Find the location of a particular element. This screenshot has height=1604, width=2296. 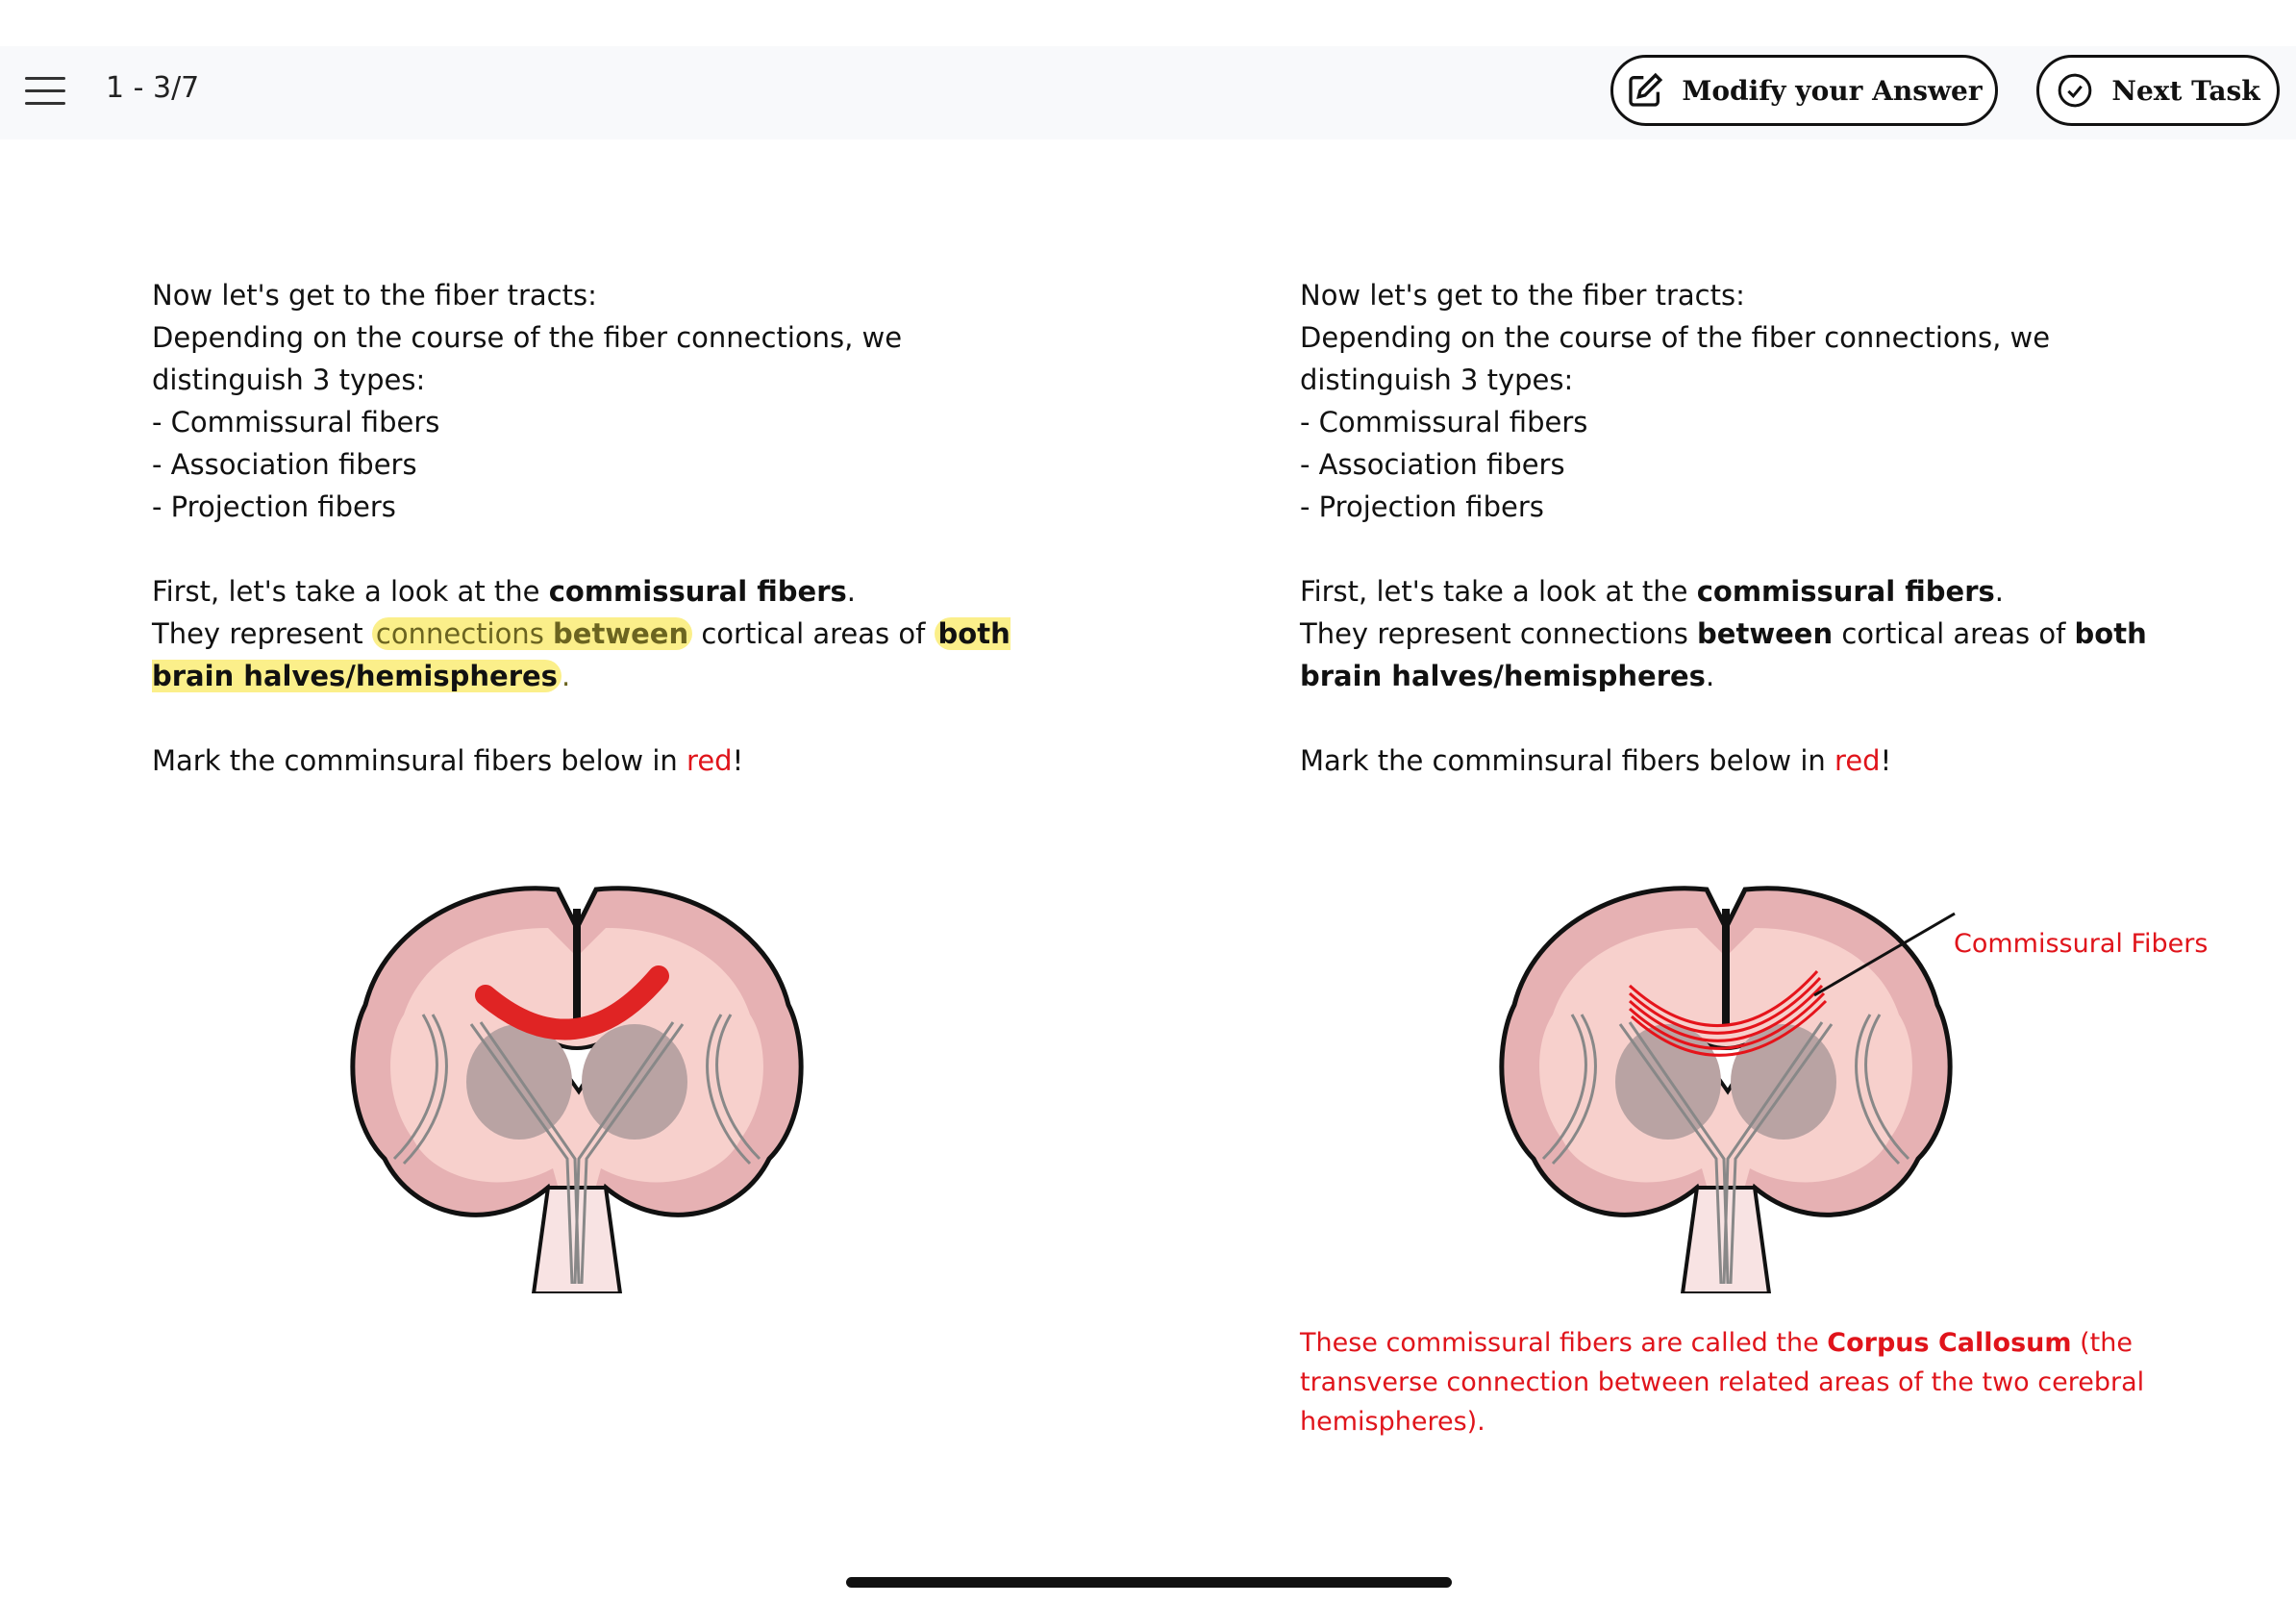

next-task-button: Next Task is located at coordinates (2158, 90).